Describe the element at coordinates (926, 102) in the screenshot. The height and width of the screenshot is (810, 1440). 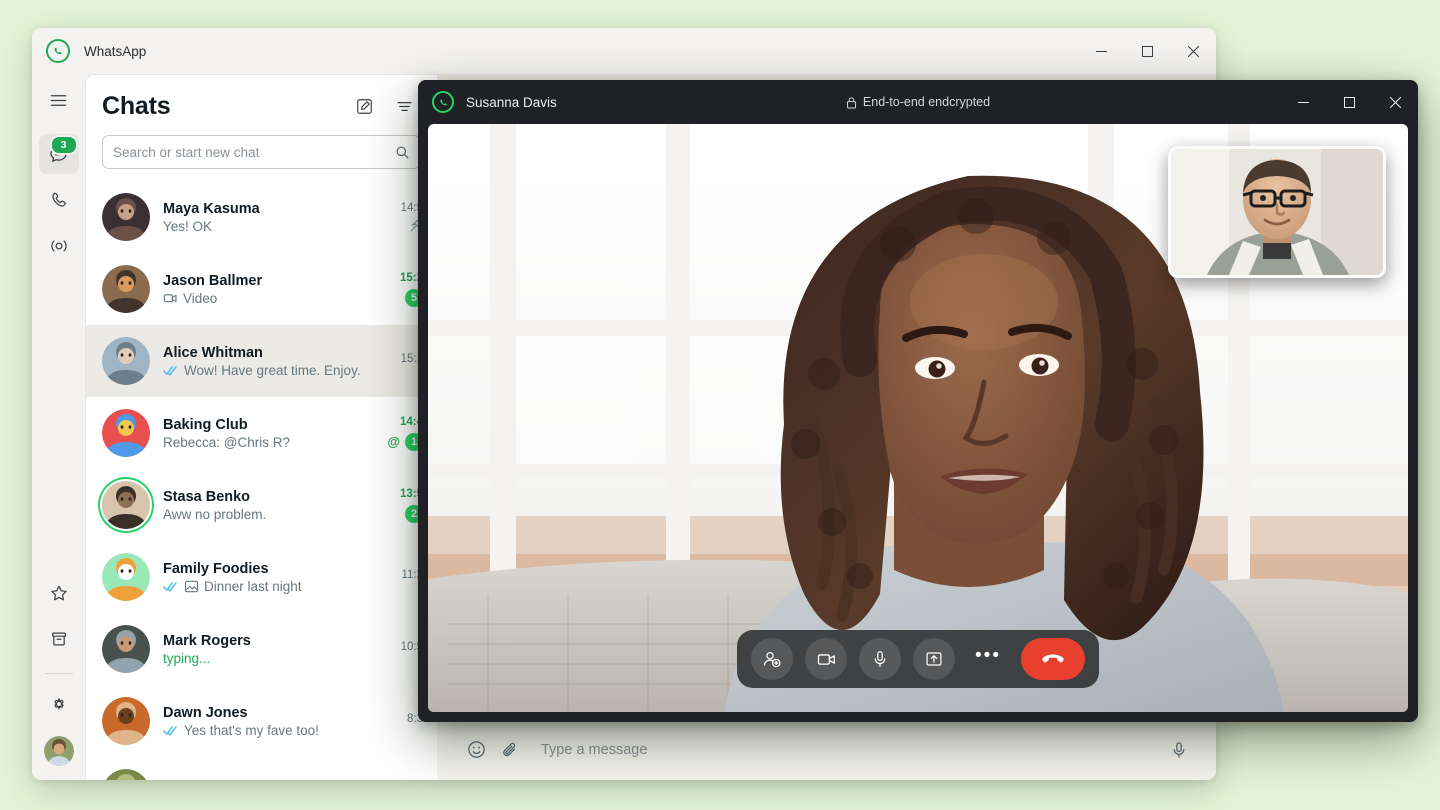
I see `encryption-text: End-to-end endcrypted` at that location.